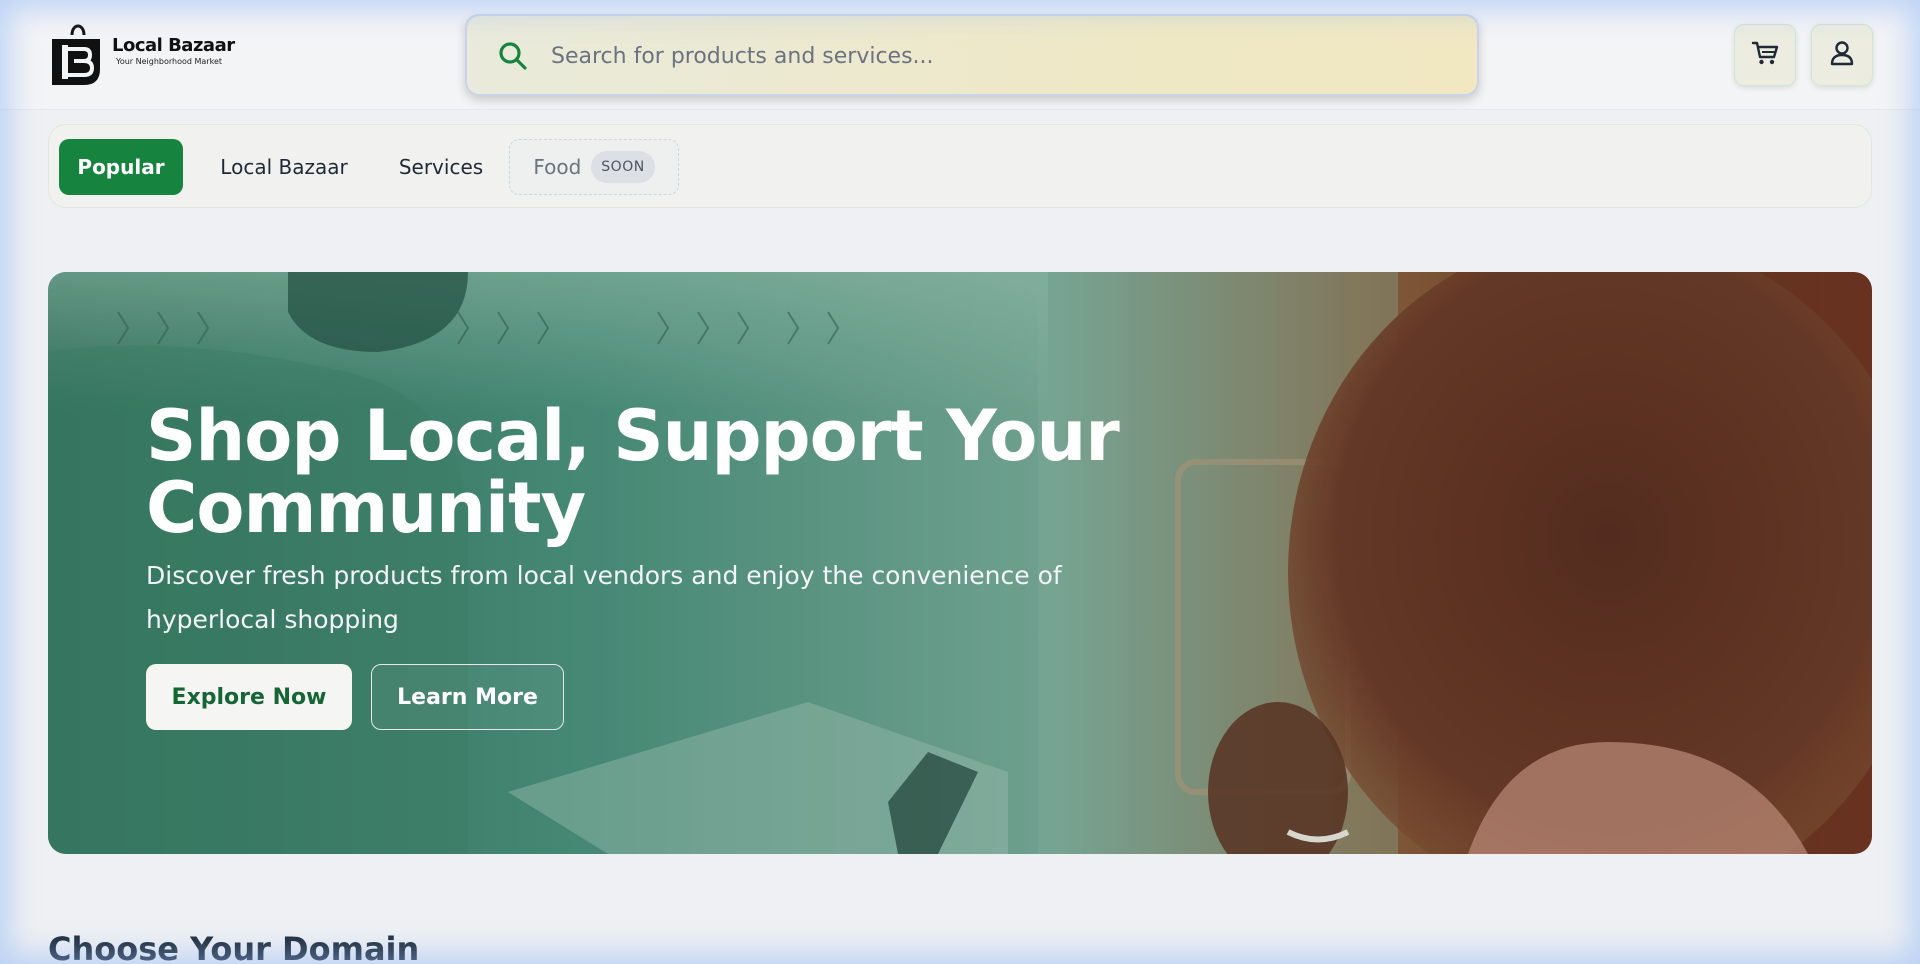 Image resolution: width=1920 pixels, height=964 pixels. I want to click on brand-tagline: Your Neighborhood Market, so click(169, 61).